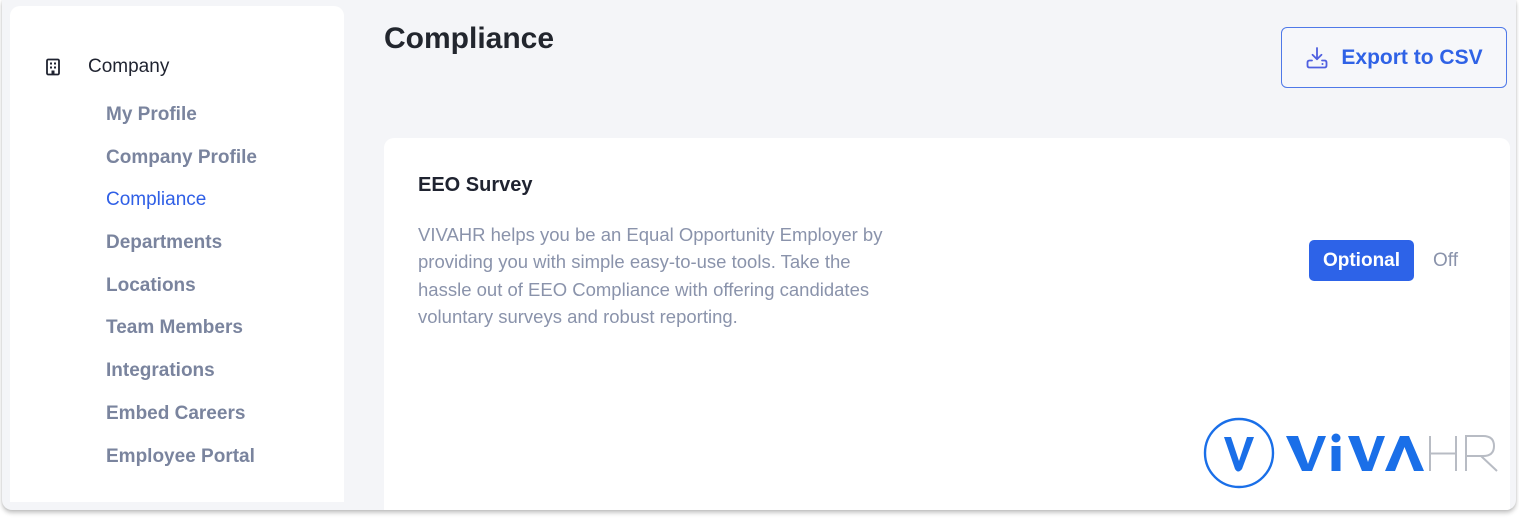 This screenshot has height=519, width=1519. Describe the element at coordinates (1317, 57) in the screenshot. I see `download-icon` at that location.